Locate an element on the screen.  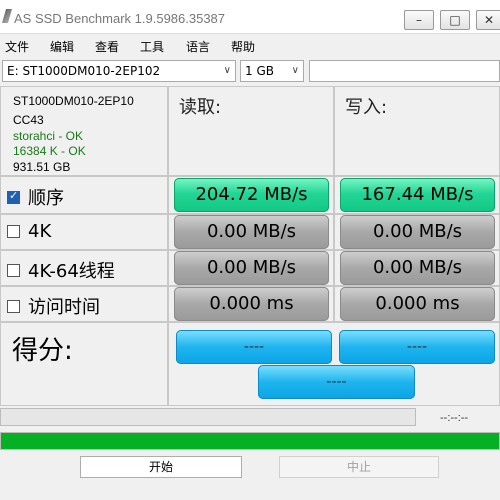
toolbar: E: ST1000DM010-2EP102 ∨ 1 GB ∨ is located at coordinates (250, 71).